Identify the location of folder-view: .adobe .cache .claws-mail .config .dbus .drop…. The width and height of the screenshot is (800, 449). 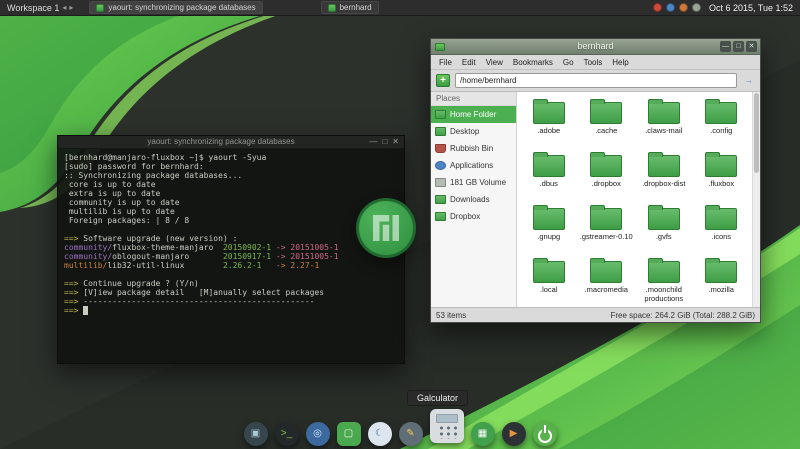
(638, 199).